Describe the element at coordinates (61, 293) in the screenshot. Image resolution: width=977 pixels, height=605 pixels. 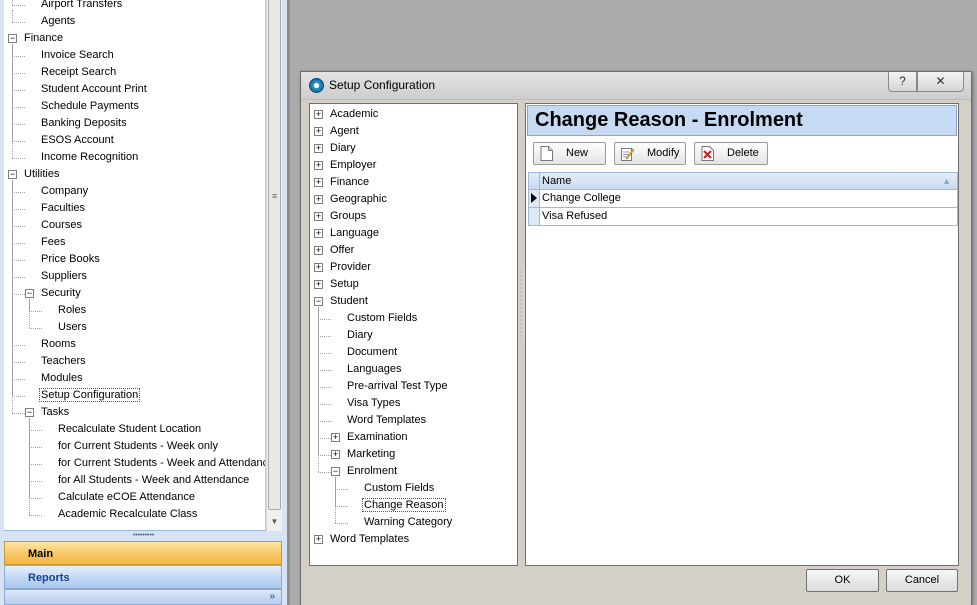
I see `tree-node: Security` at that location.